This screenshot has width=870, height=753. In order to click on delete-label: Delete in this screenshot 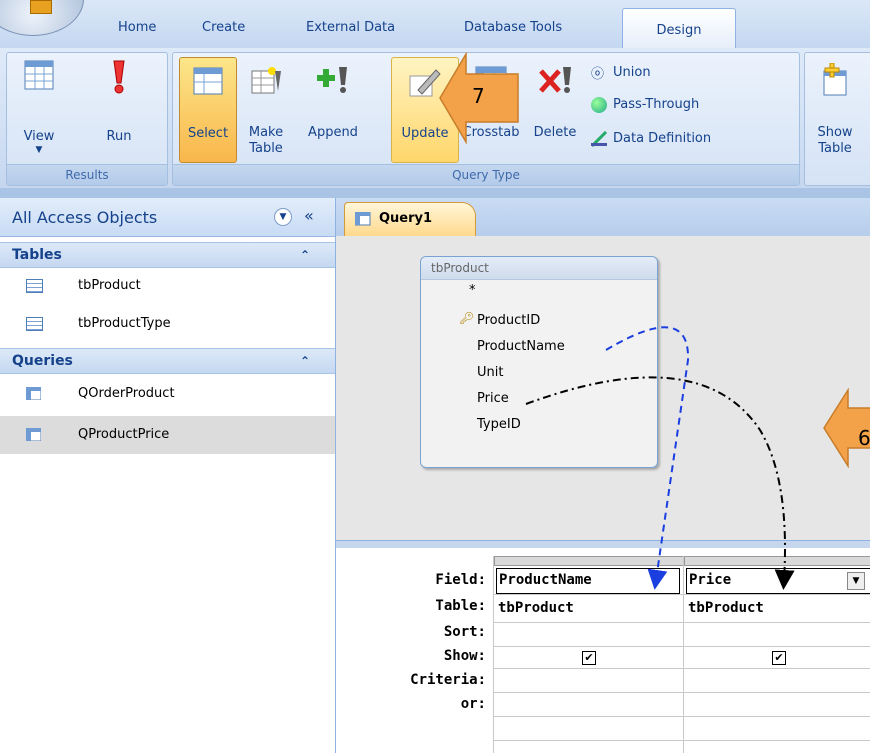, I will do `click(555, 132)`.